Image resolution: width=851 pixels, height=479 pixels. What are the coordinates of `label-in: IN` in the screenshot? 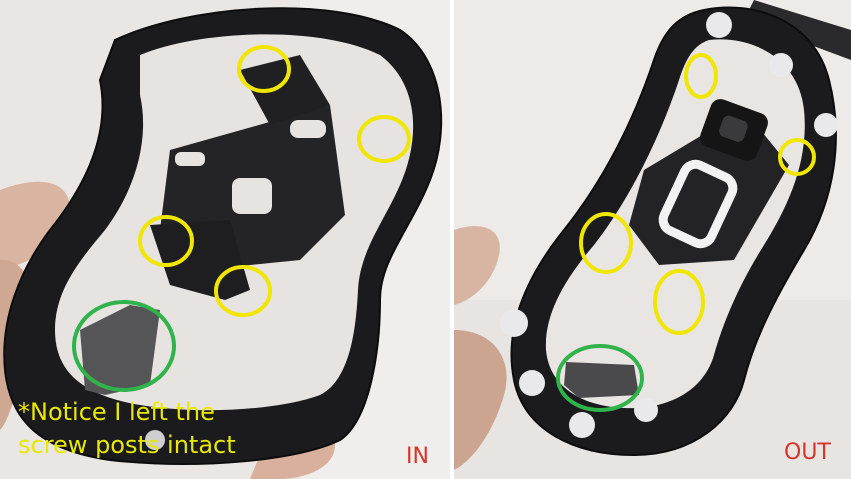 It's located at (417, 456).